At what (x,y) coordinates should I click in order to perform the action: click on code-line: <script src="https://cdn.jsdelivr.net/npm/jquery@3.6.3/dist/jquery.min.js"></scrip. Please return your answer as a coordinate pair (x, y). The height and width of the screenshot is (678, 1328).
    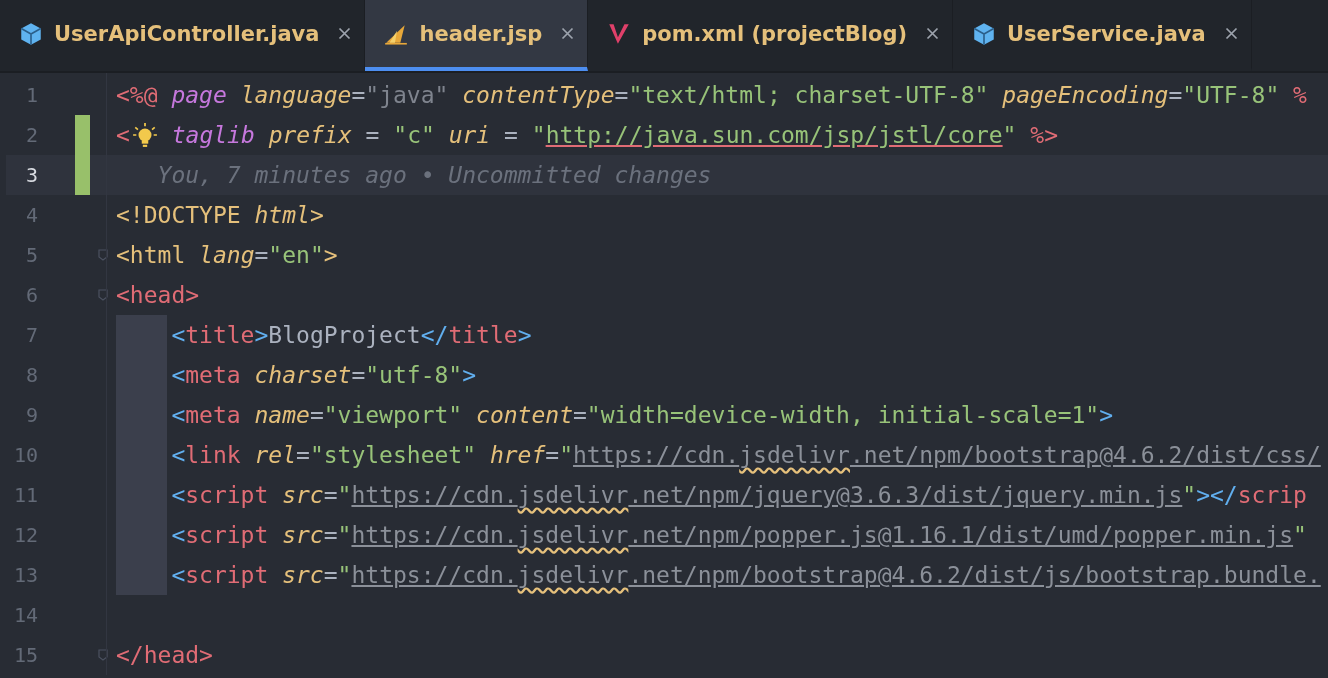
    Looking at the image, I should click on (739, 495).